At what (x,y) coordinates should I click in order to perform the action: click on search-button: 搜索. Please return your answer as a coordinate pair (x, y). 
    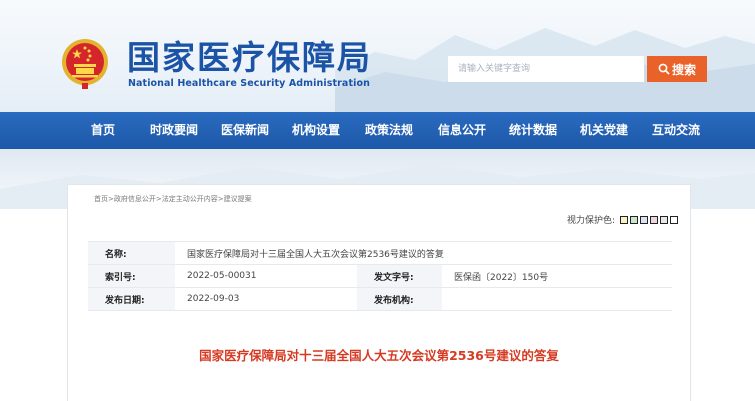
    Looking at the image, I should click on (677, 69).